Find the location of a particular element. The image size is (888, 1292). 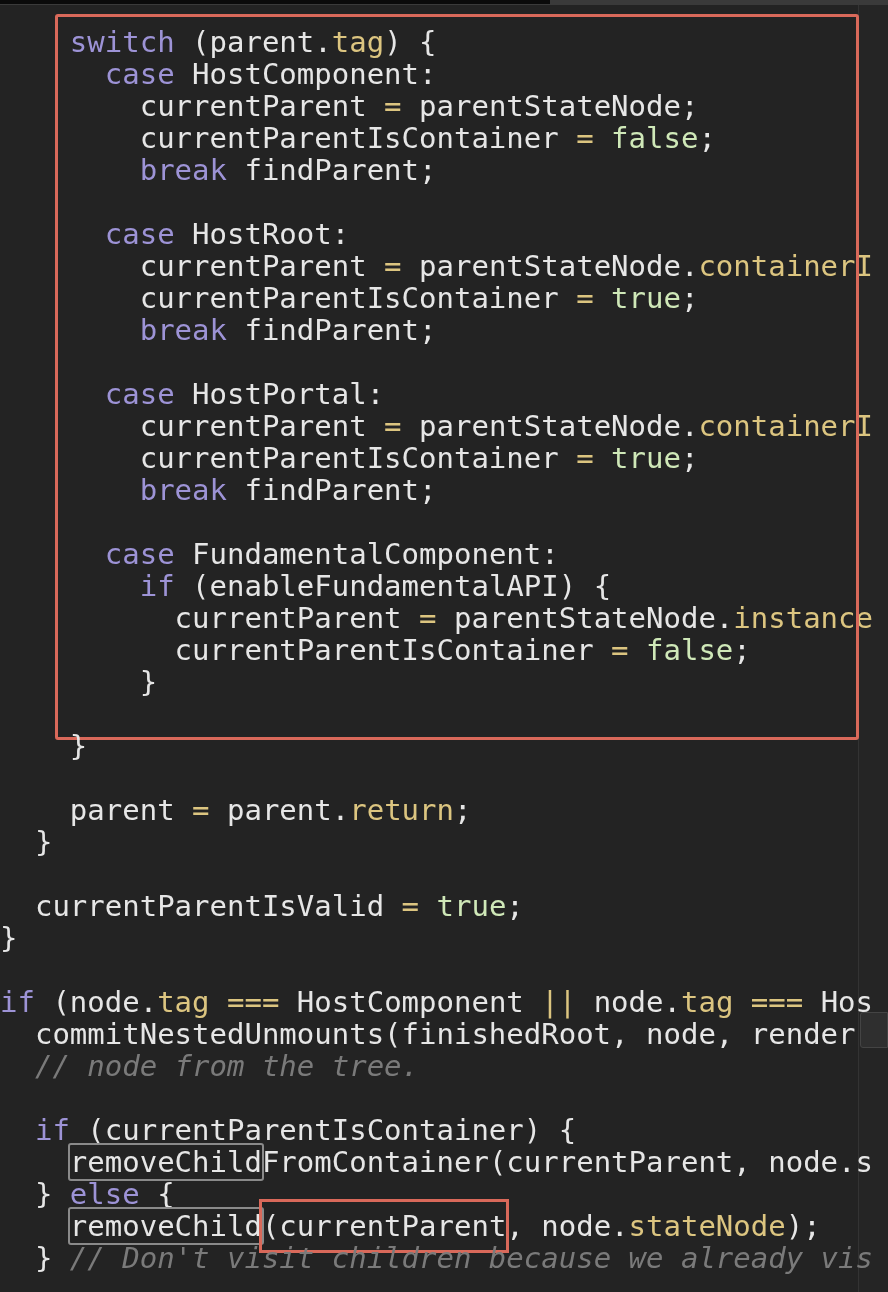

code-line: case HostPortal: is located at coordinates (244, 394).